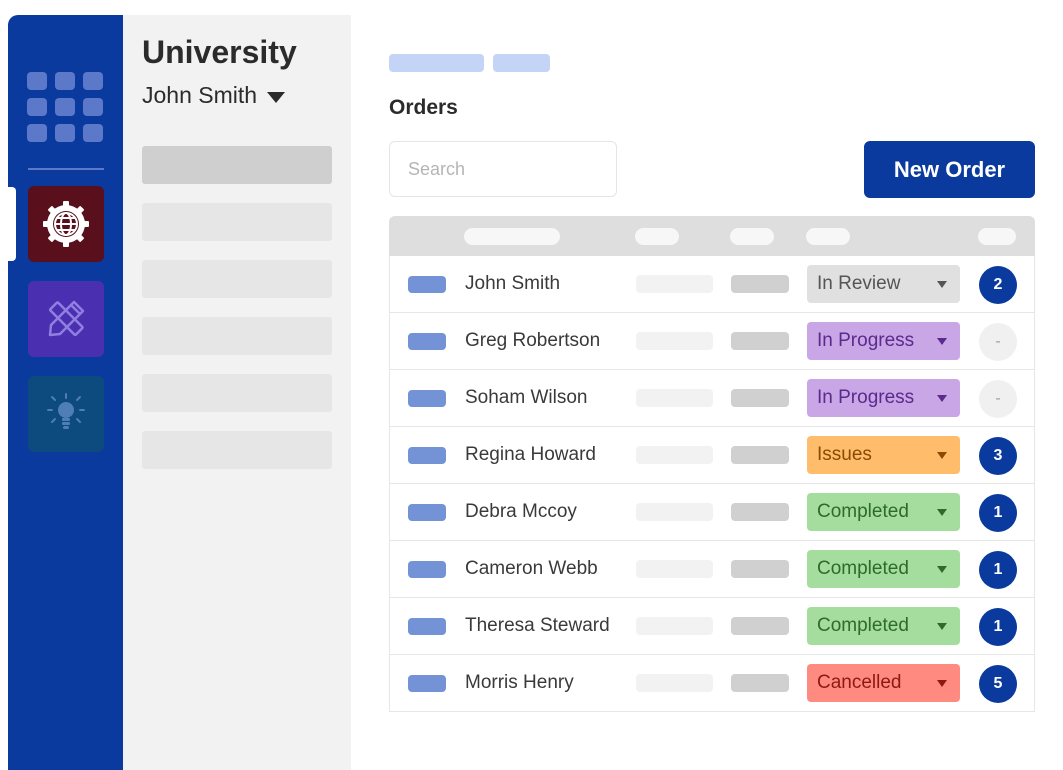  What do you see at coordinates (712, 512) in the screenshot?
I see `table-row: Debra Mccoy Completed 1` at bounding box center [712, 512].